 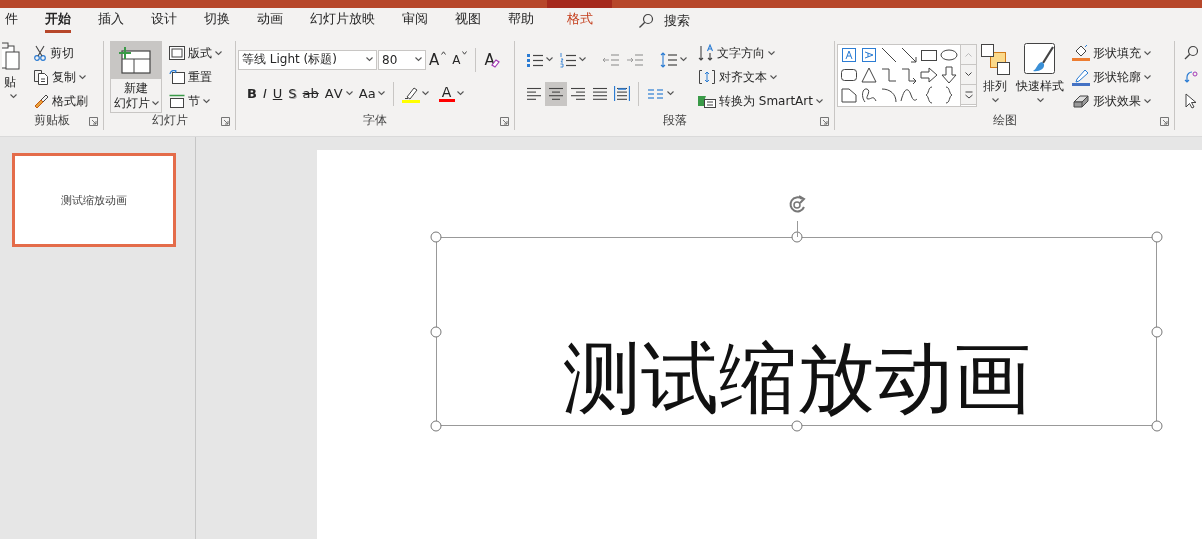 What do you see at coordinates (622, 93) in the screenshot?
I see `align-distributed-icon` at bounding box center [622, 93].